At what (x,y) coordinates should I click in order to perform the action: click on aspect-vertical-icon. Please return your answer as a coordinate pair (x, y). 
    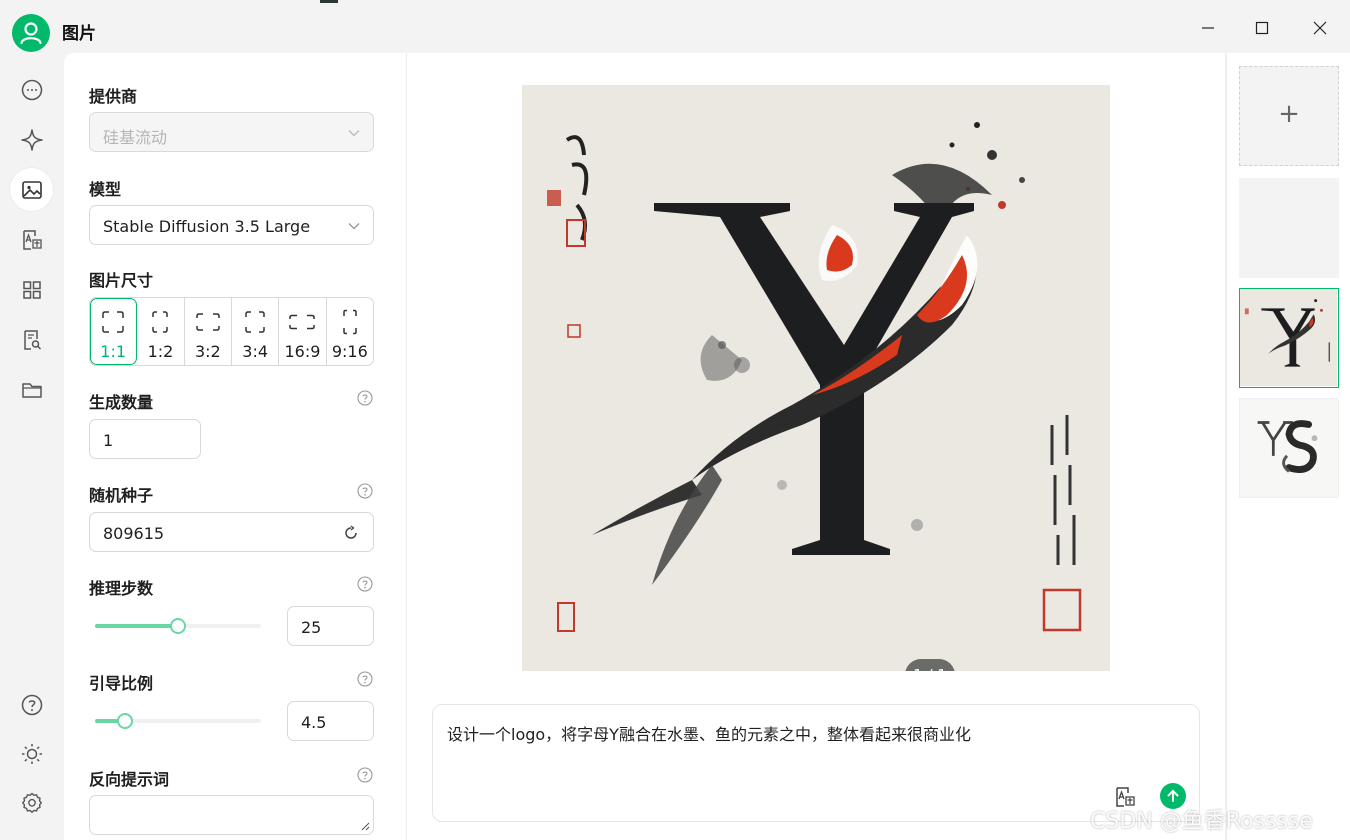
    Looking at the image, I should click on (350, 322).